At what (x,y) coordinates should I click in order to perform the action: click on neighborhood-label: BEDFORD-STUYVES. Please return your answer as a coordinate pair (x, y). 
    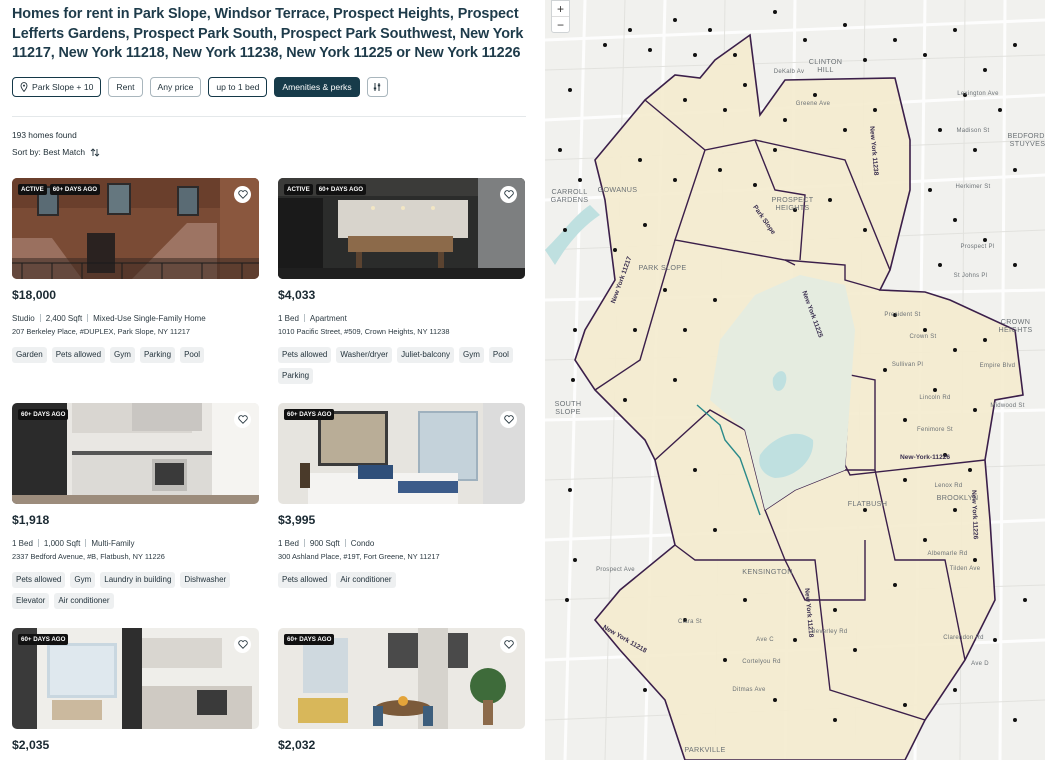
    Looking at the image, I should click on (1026, 139).